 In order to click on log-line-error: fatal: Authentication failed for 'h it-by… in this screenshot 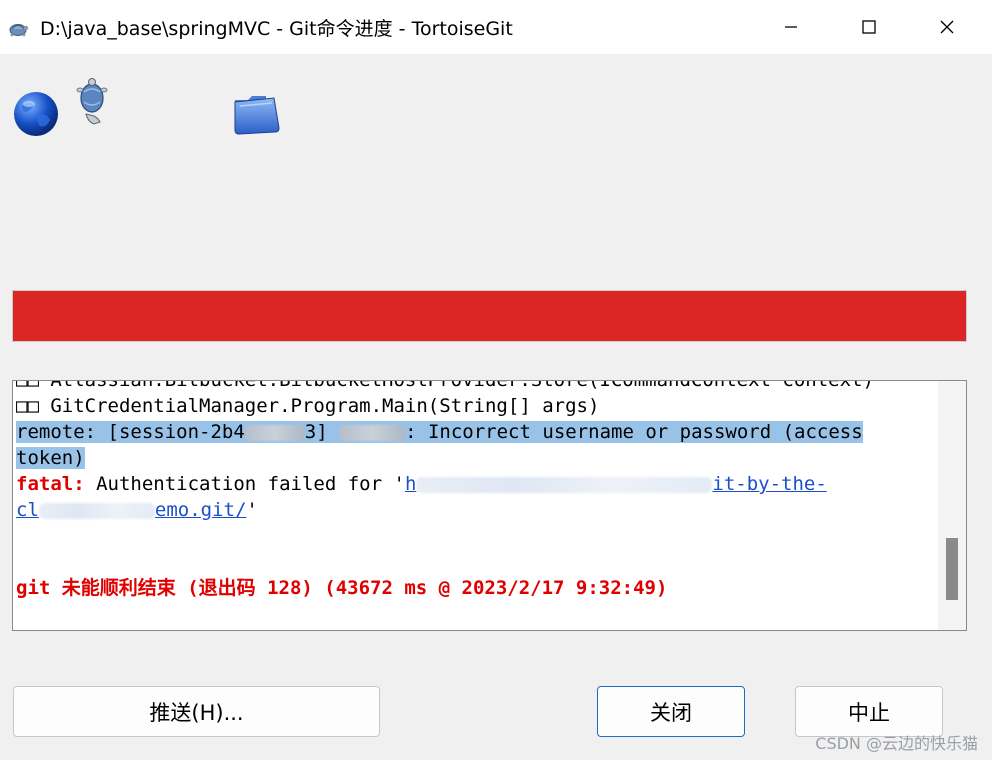, I will do `click(476, 484)`.